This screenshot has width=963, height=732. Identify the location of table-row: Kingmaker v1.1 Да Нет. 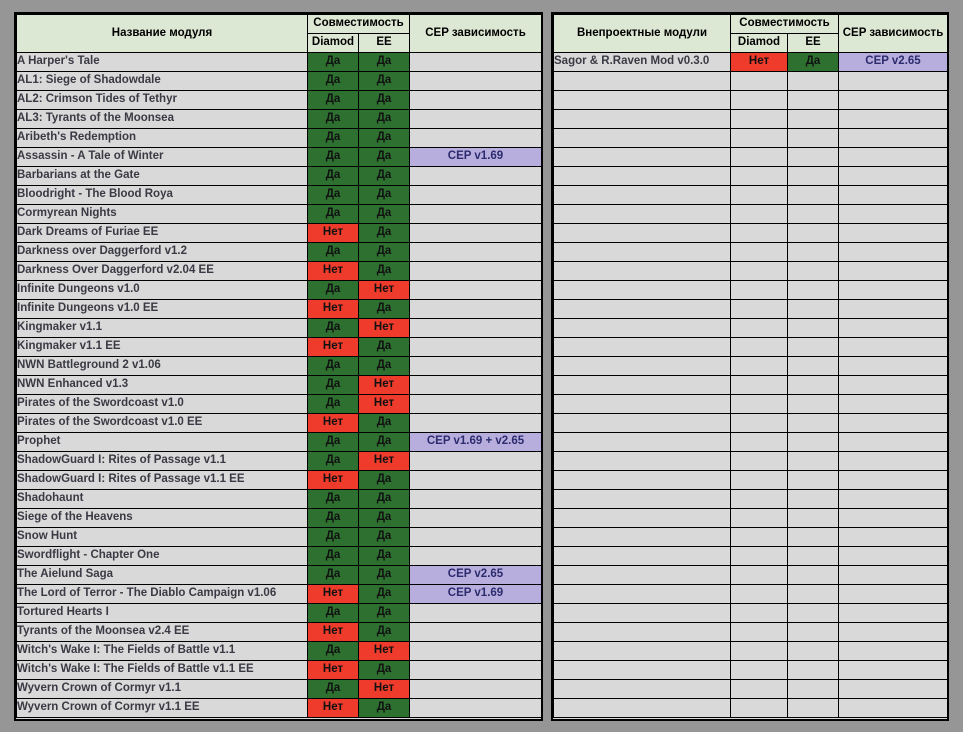
(279, 328).